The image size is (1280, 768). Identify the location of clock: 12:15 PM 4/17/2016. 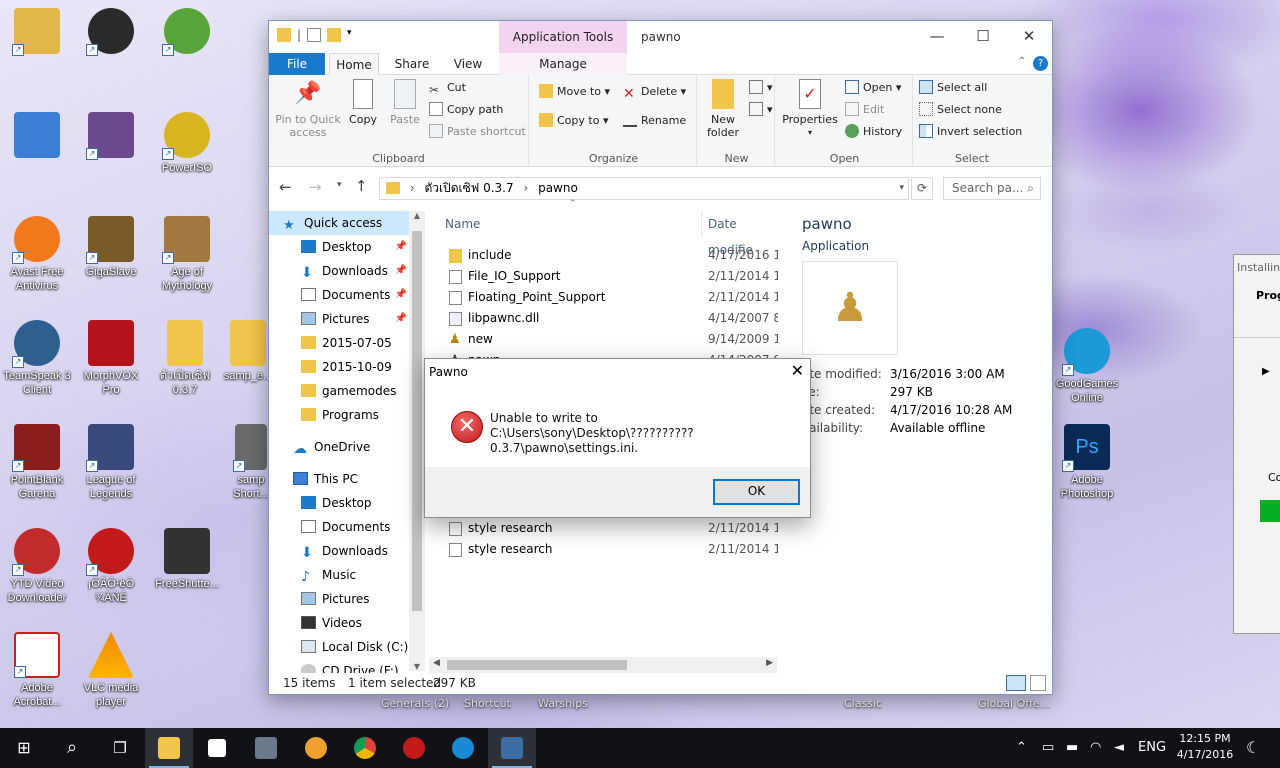
(1205, 747).